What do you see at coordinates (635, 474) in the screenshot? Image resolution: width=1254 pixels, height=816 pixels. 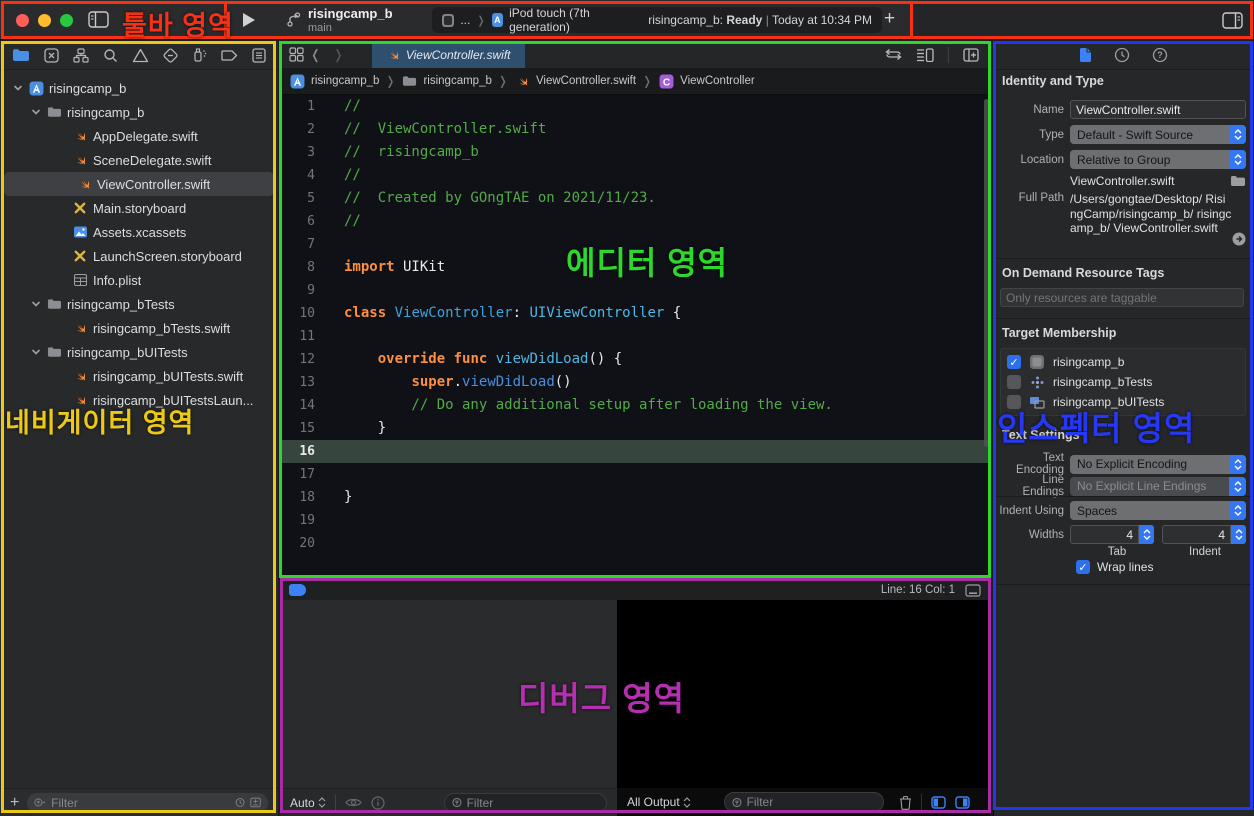 I see `code-line-17: 17` at bounding box center [635, 474].